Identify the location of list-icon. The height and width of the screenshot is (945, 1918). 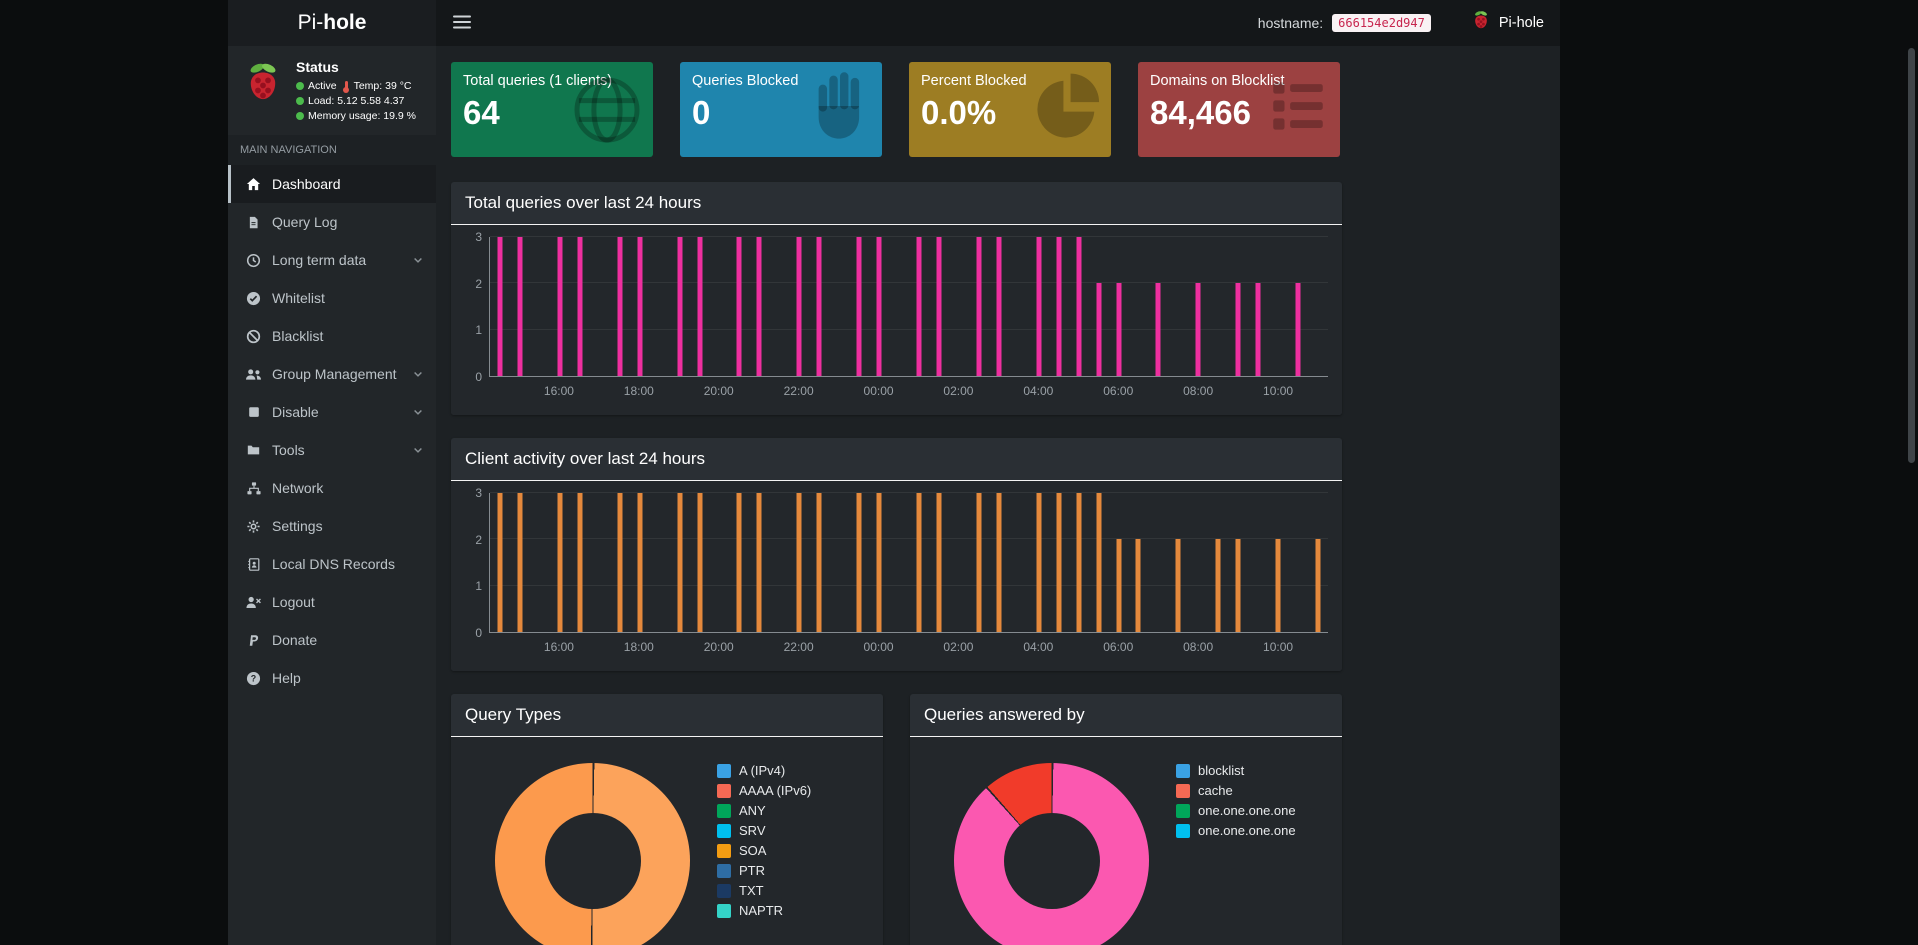
(1298, 108).